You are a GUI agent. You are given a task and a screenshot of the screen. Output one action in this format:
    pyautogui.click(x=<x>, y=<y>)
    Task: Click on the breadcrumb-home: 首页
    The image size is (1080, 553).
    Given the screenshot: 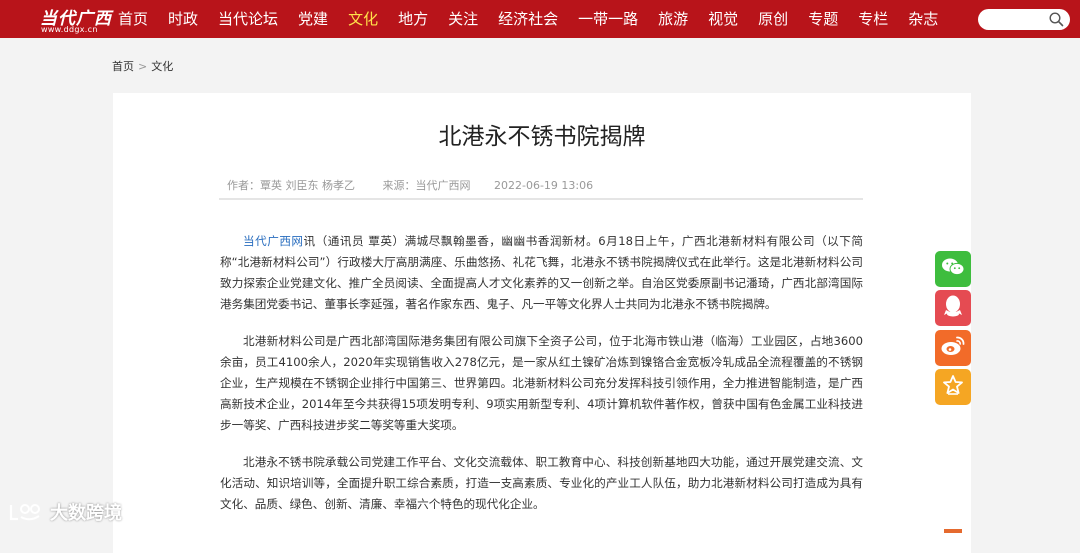 What is the action you would take?
    pyautogui.click(x=123, y=66)
    